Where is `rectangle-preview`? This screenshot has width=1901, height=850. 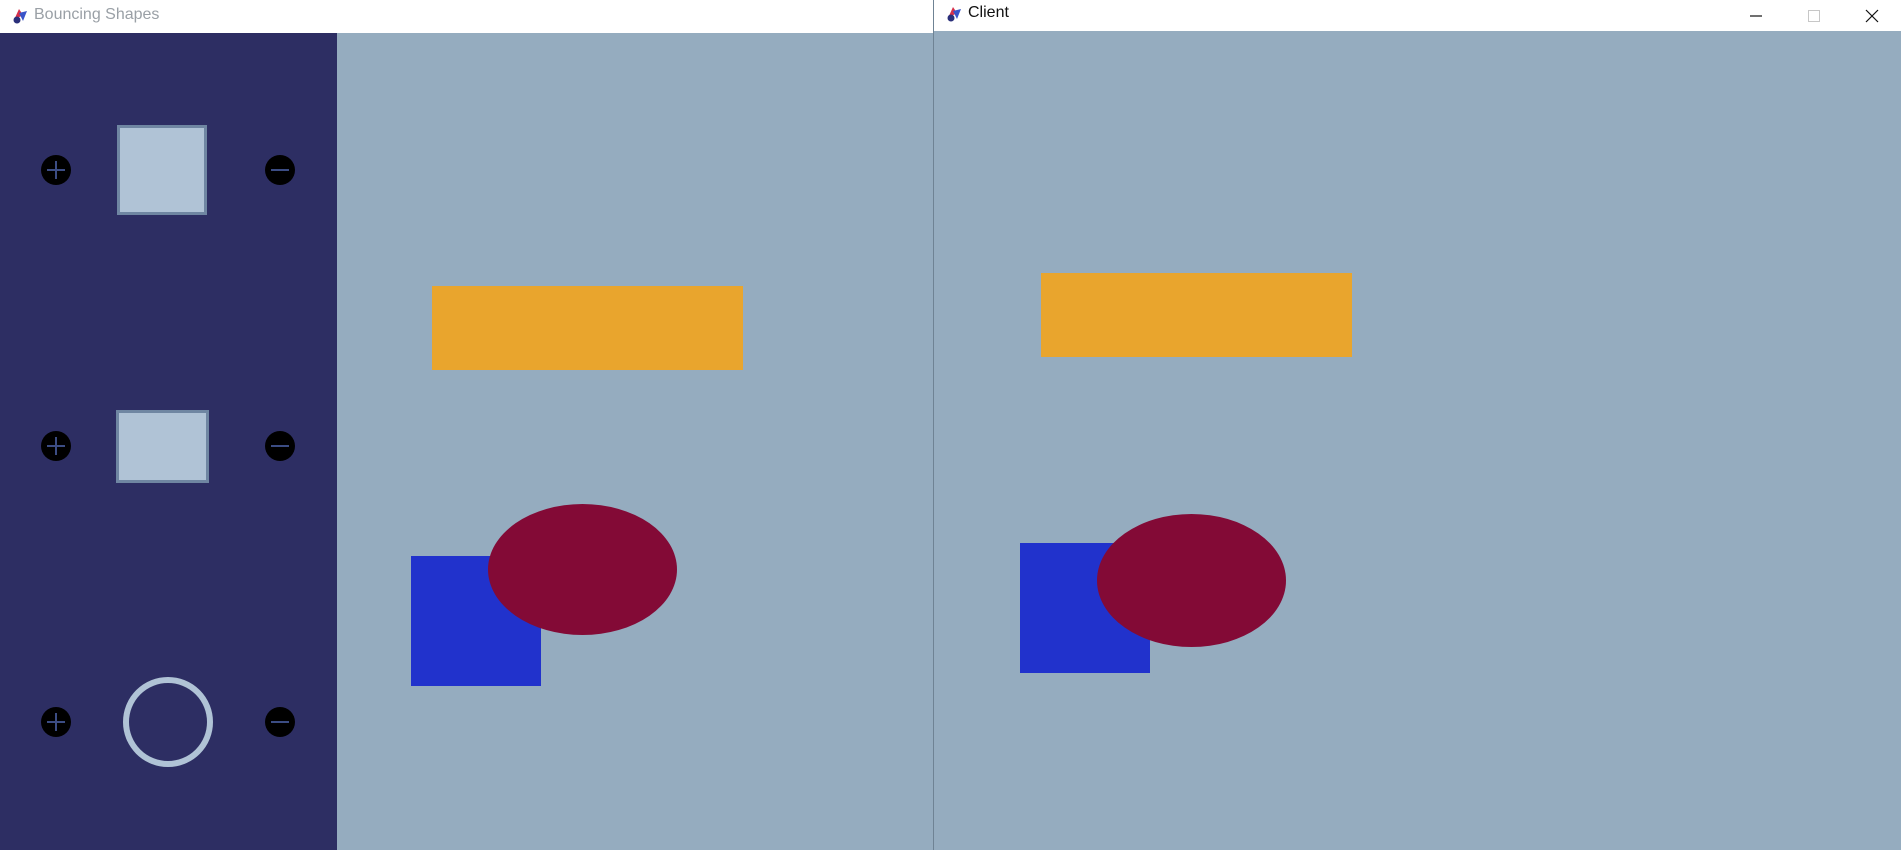 rectangle-preview is located at coordinates (162, 446).